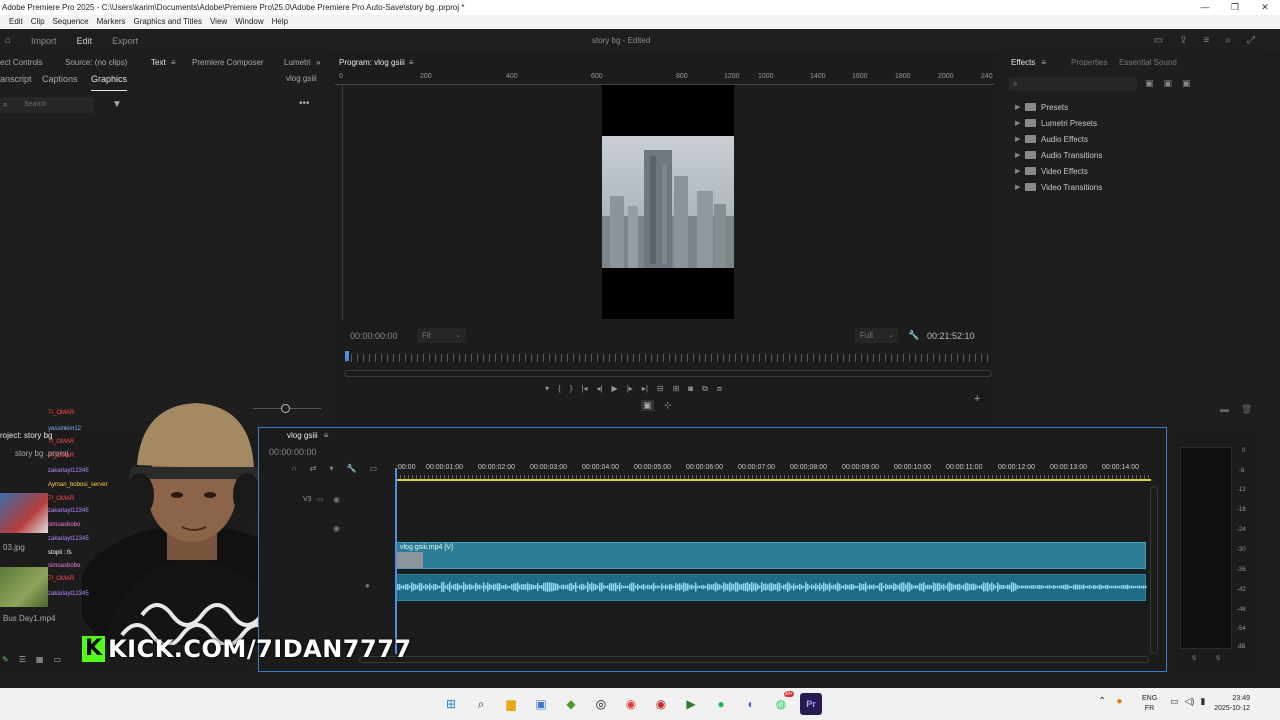  What do you see at coordinates (297, 62) in the screenshot?
I see `tab-lumetri: Lumetri` at bounding box center [297, 62].